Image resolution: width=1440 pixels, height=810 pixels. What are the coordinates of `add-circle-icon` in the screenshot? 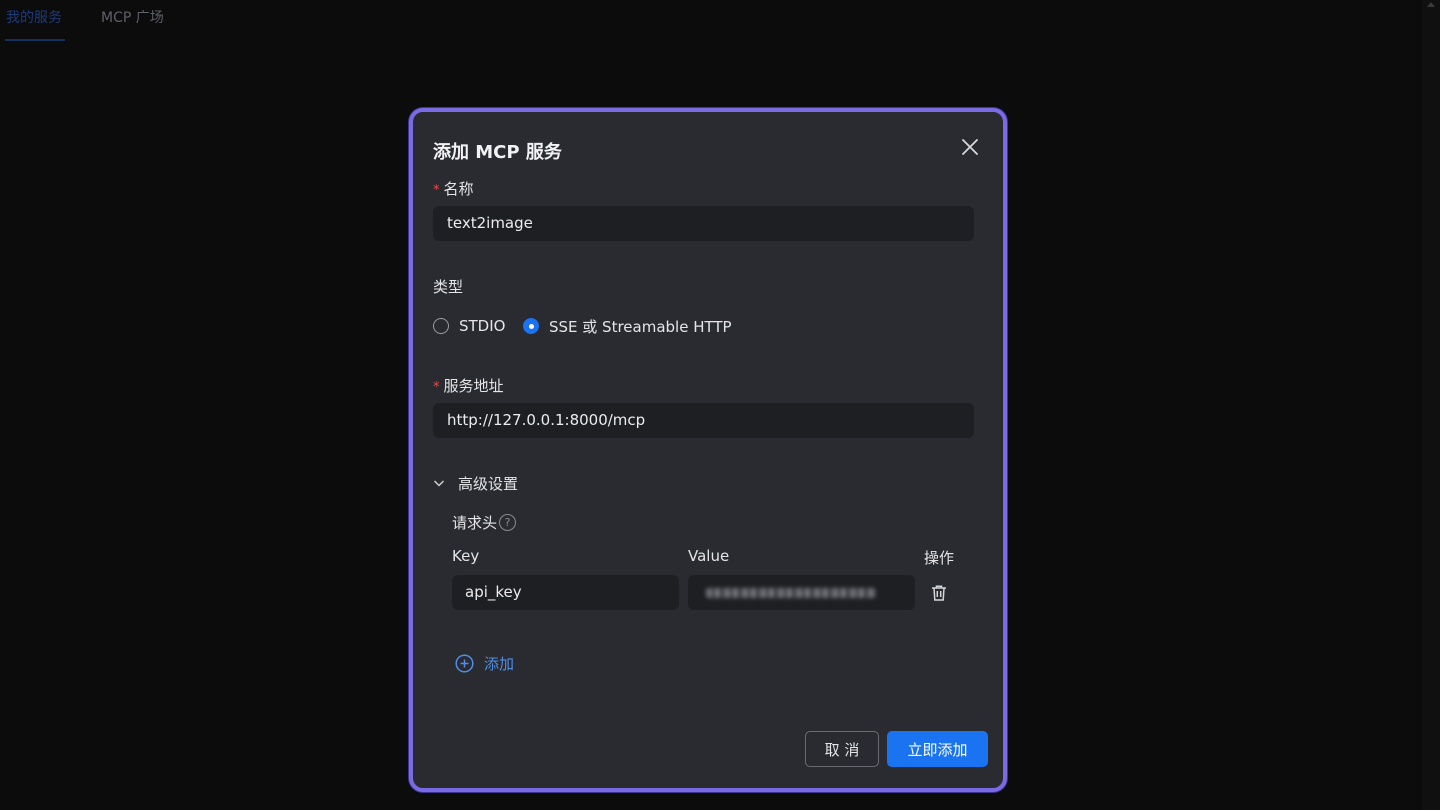 It's located at (464, 663).